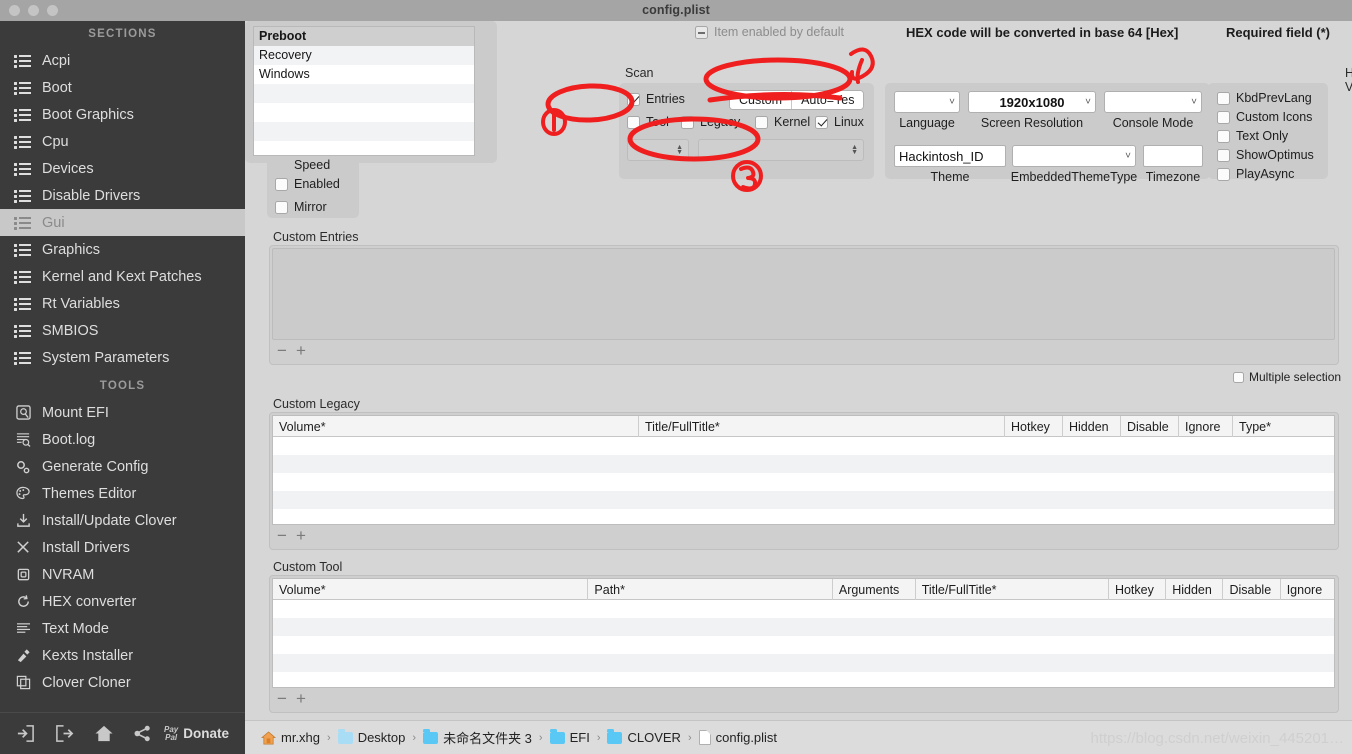 The width and height of the screenshot is (1352, 754). What do you see at coordinates (291, 536) in the screenshot?
I see `custom-legacy-add-remove: − +` at bounding box center [291, 536].